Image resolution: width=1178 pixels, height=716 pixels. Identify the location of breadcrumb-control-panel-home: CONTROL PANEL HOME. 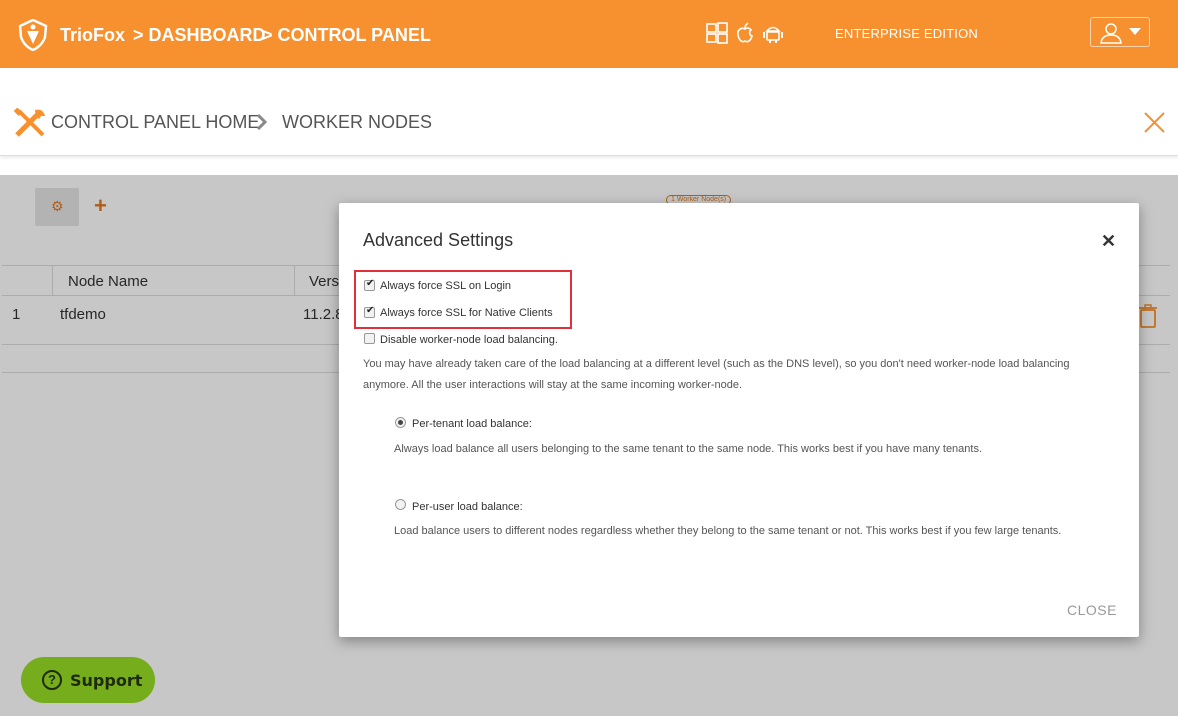
(155, 122).